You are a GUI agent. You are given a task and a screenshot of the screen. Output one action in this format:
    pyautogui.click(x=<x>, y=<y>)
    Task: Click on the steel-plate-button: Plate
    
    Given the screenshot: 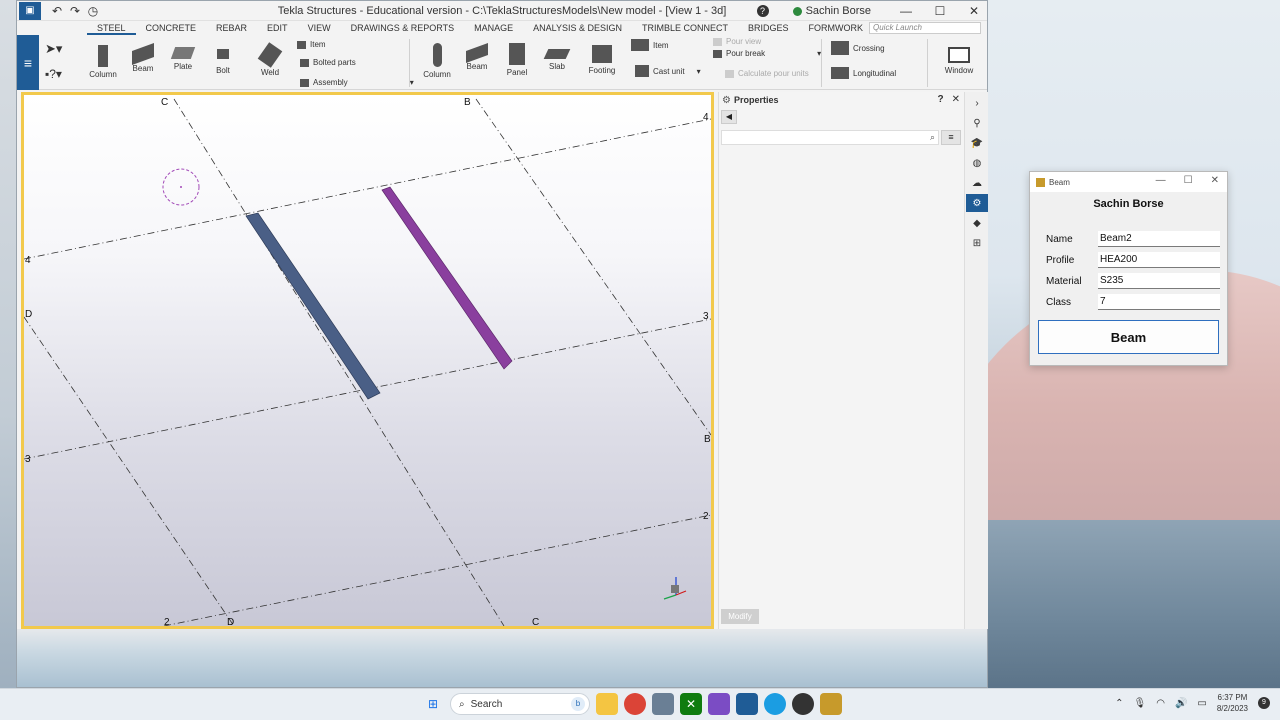 What is the action you would take?
    pyautogui.click(x=183, y=59)
    